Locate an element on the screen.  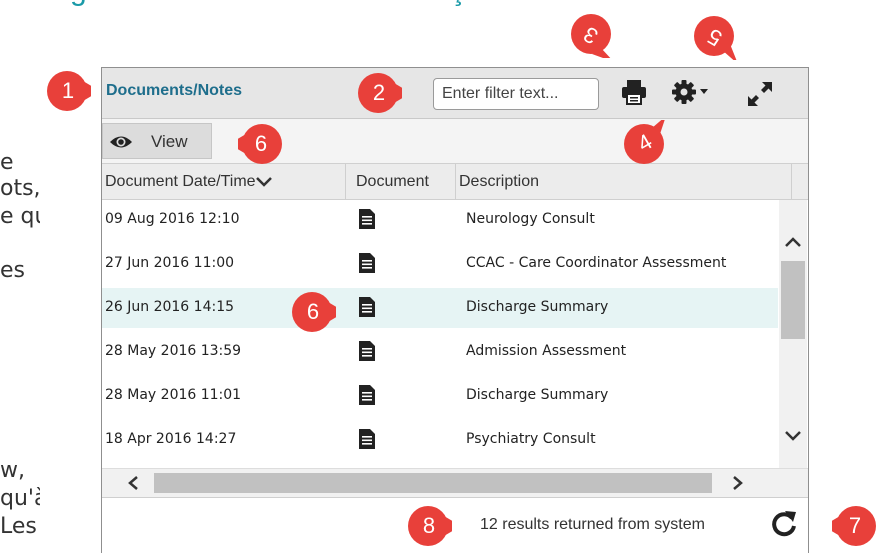
callout-badge: 2 is located at coordinates (383, 93).